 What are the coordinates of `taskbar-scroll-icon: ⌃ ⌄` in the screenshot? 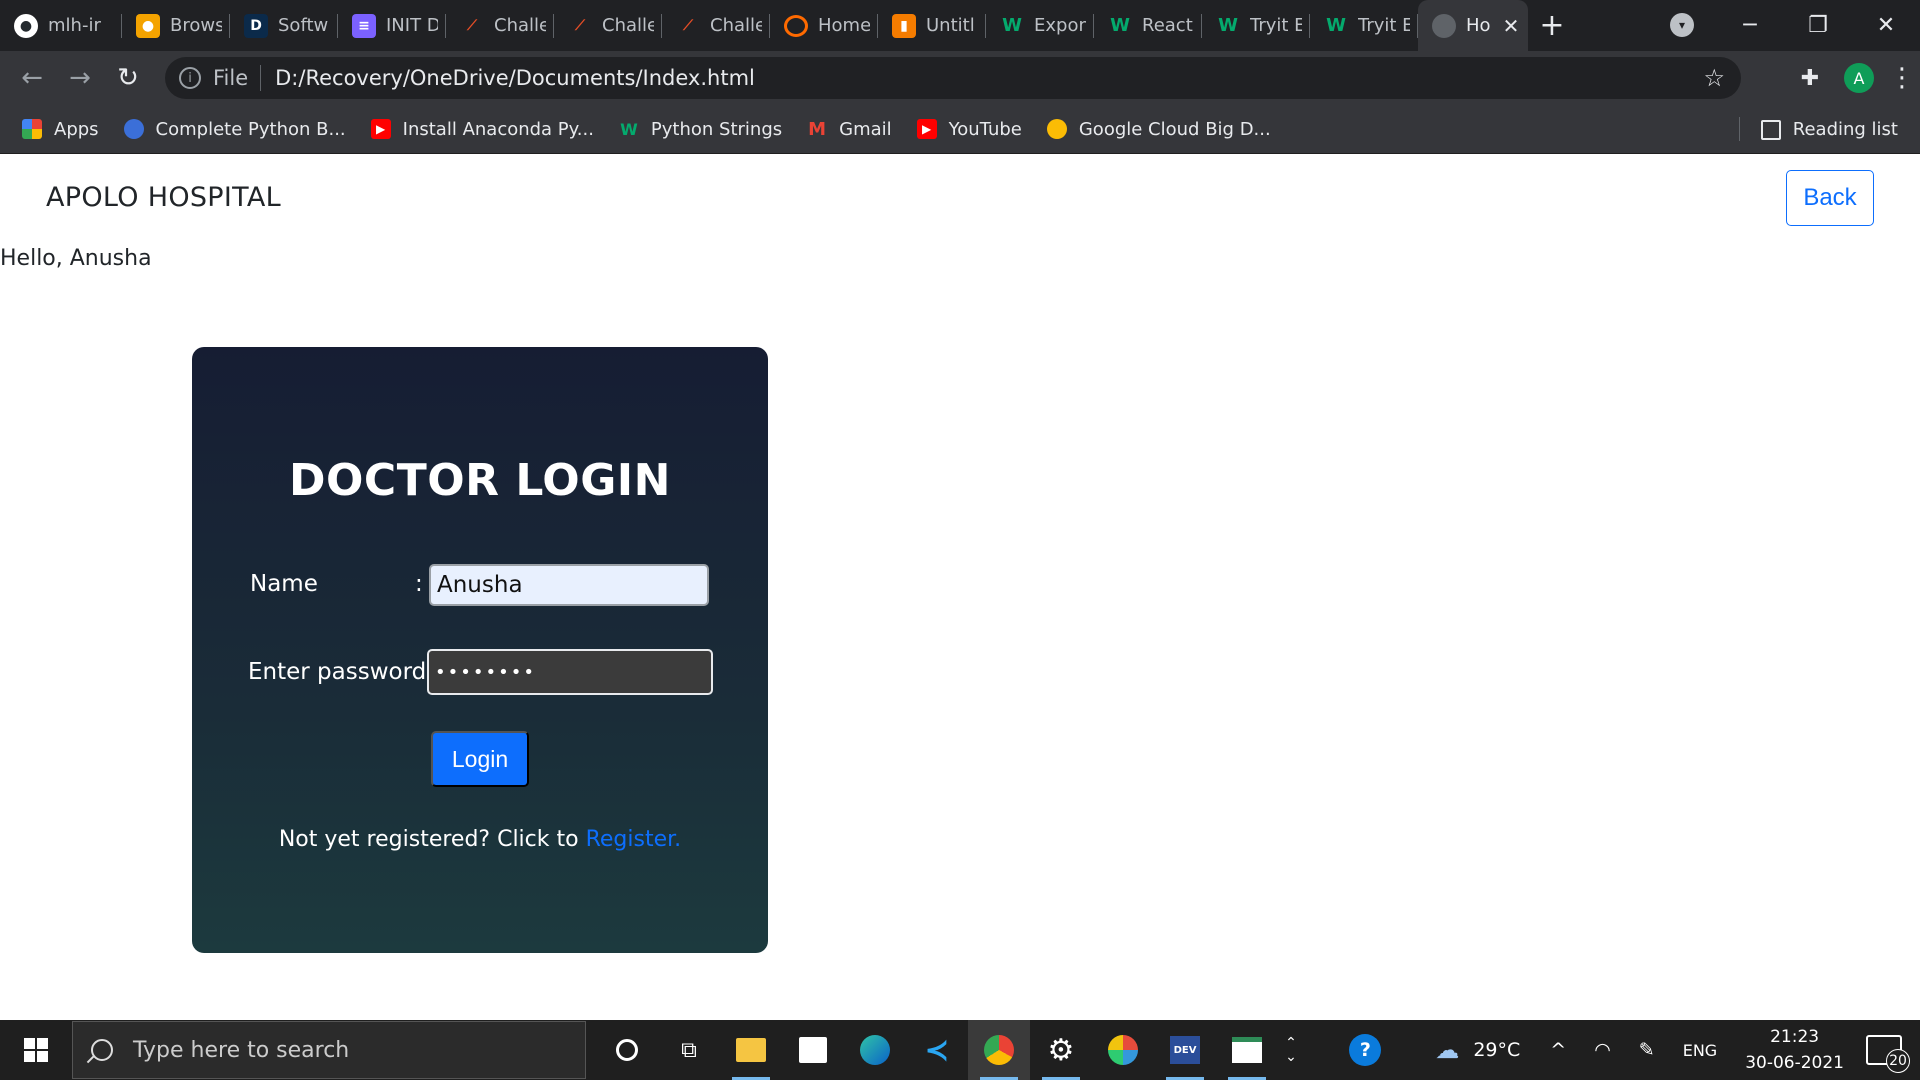 It's located at (1291, 1050).